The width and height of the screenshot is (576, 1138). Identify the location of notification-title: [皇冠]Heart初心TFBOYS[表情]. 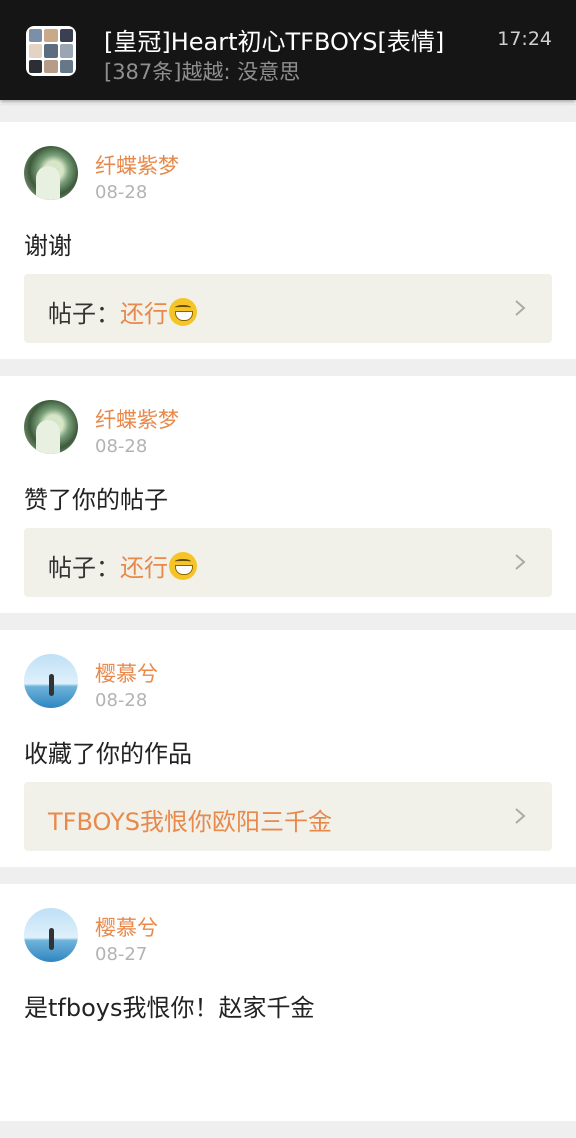
(274, 42).